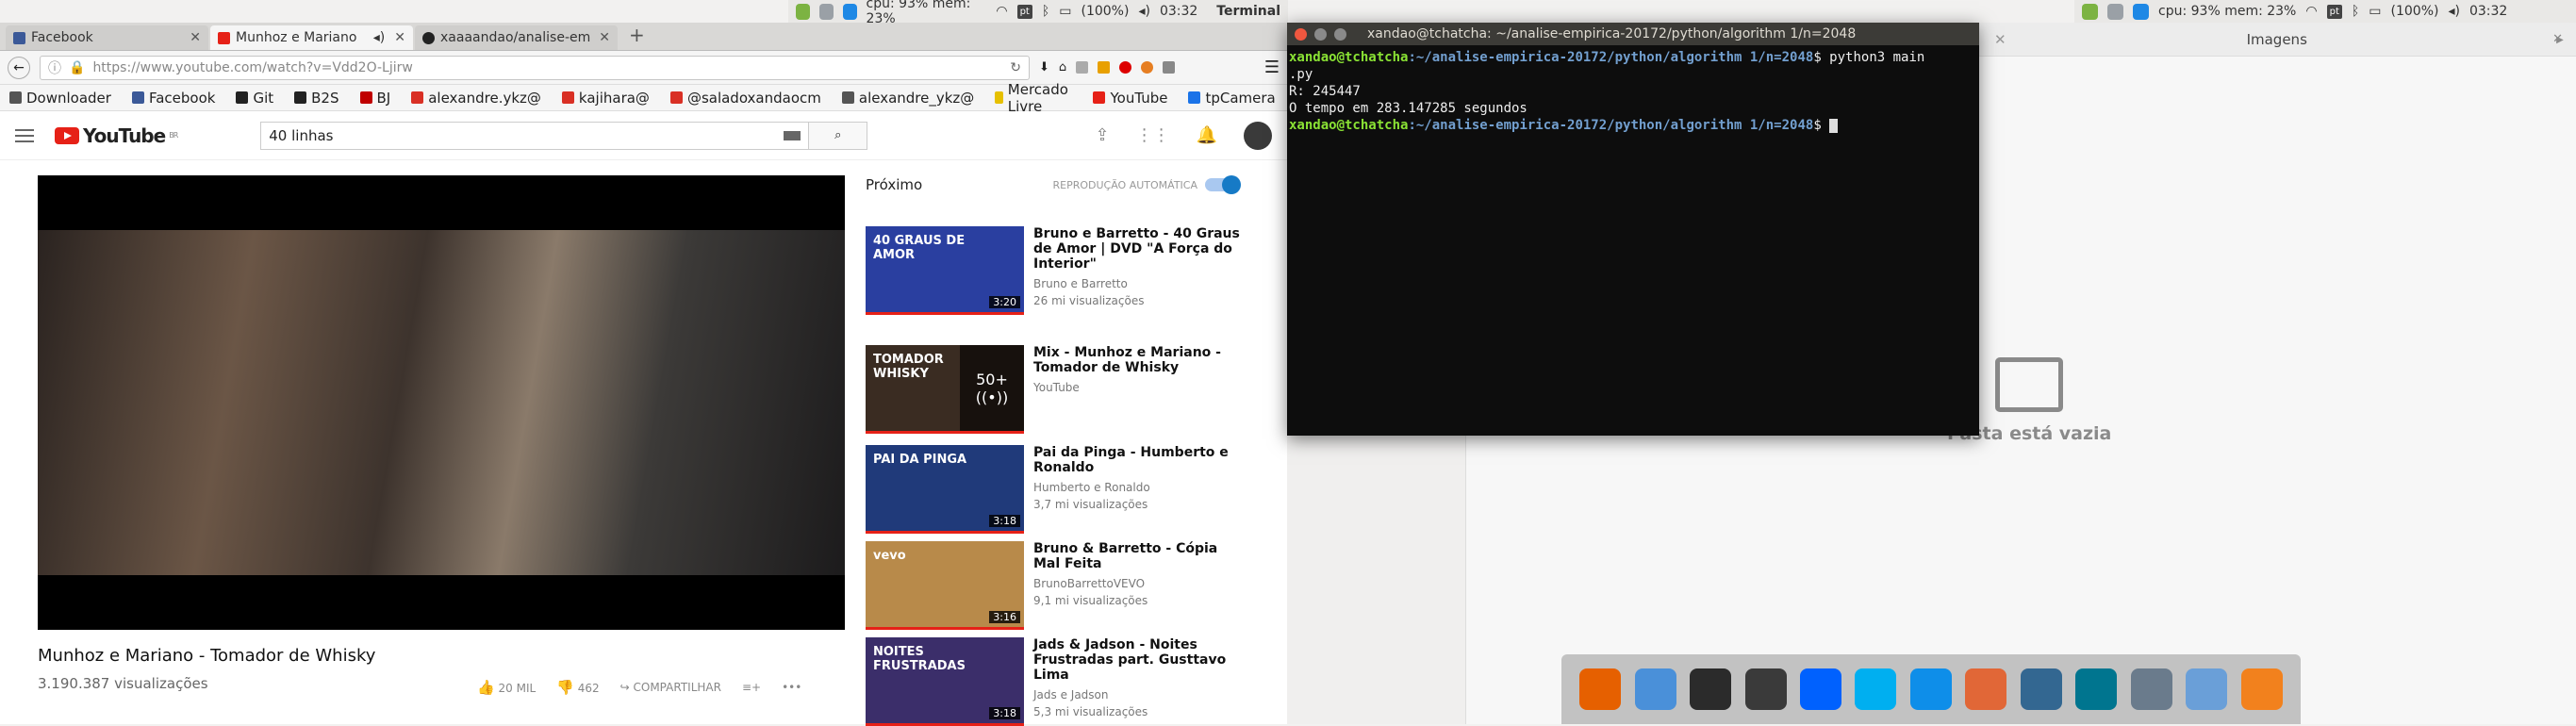  What do you see at coordinates (670, 687) in the screenshot?
I see `share-button: ↪ COMPARTILHAR` at bounding box center [670, 687].